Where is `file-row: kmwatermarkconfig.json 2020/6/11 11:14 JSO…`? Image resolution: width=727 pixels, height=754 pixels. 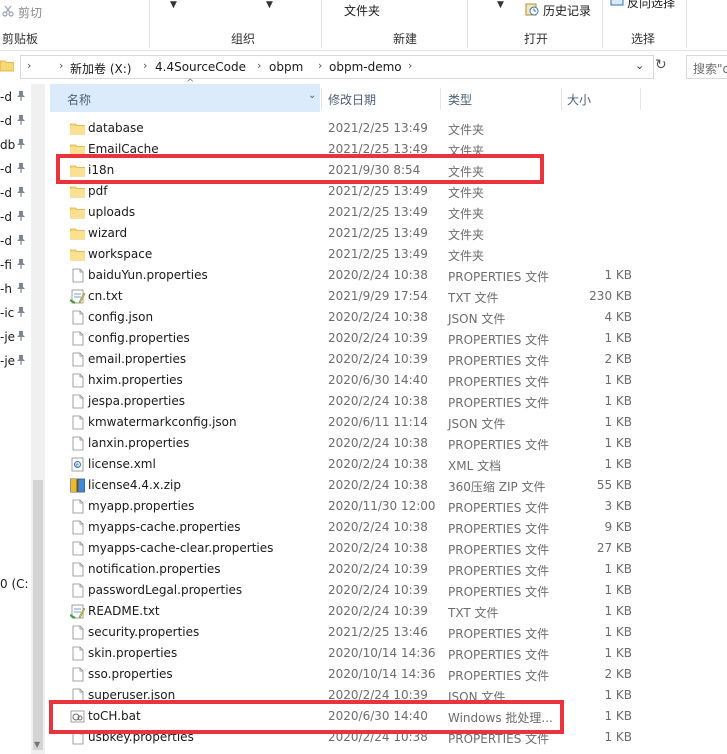
file-row: kmwatermarkconfig.json 2020/6/11 11:14 JSO… is located at coordinates (388, 422).